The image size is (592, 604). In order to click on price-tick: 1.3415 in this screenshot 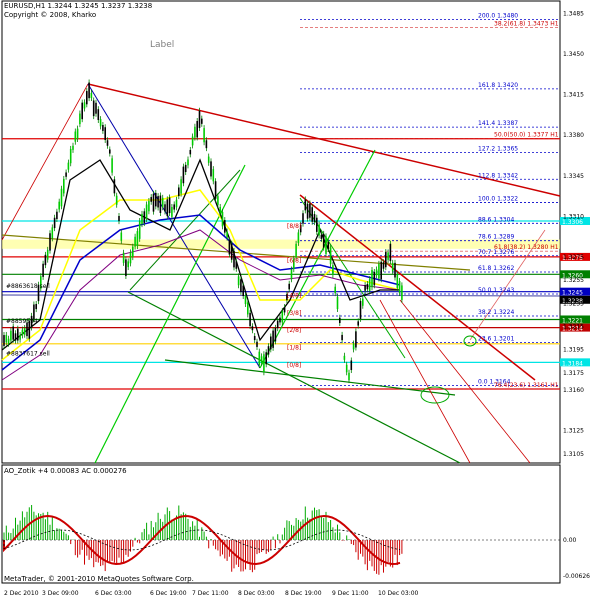, I will do `click(573, 95)`.